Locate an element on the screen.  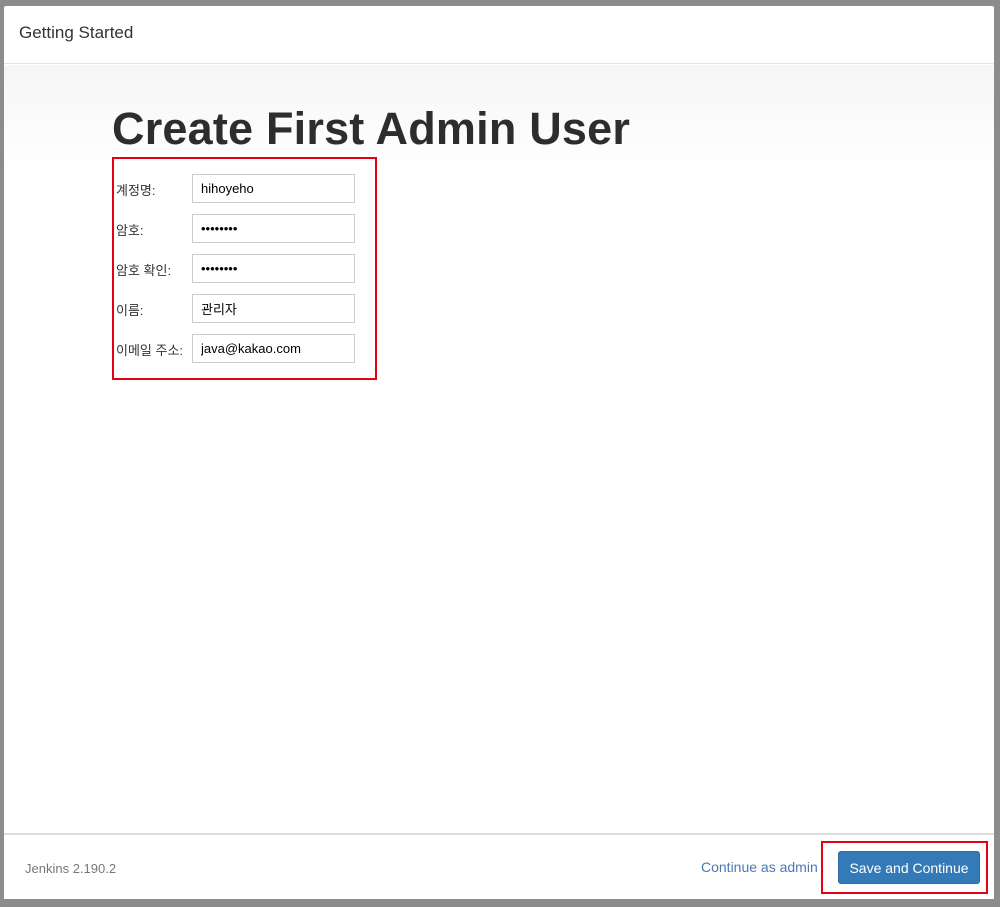
fullname-input is located at coordinates (273, 308).